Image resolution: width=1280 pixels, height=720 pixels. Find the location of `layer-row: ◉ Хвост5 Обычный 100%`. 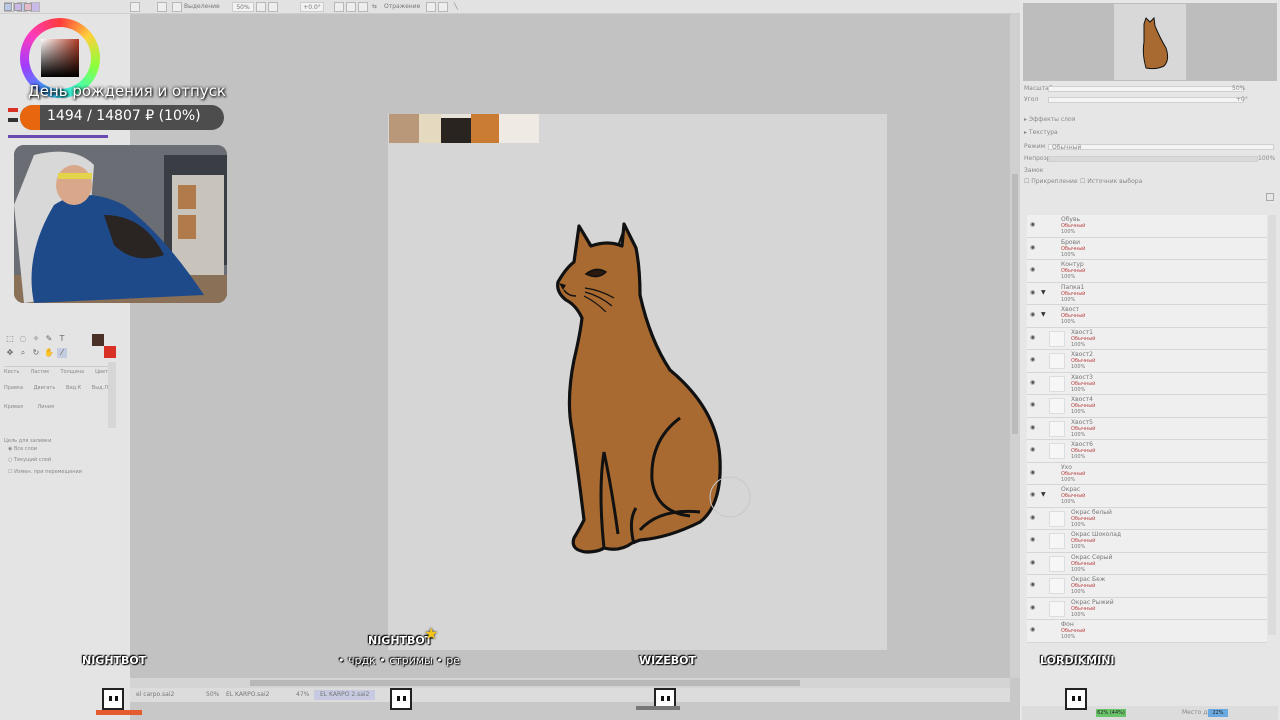

layer-row: ◉ Хвост5 Обычный 100% is located at coordinates (1147, 428).